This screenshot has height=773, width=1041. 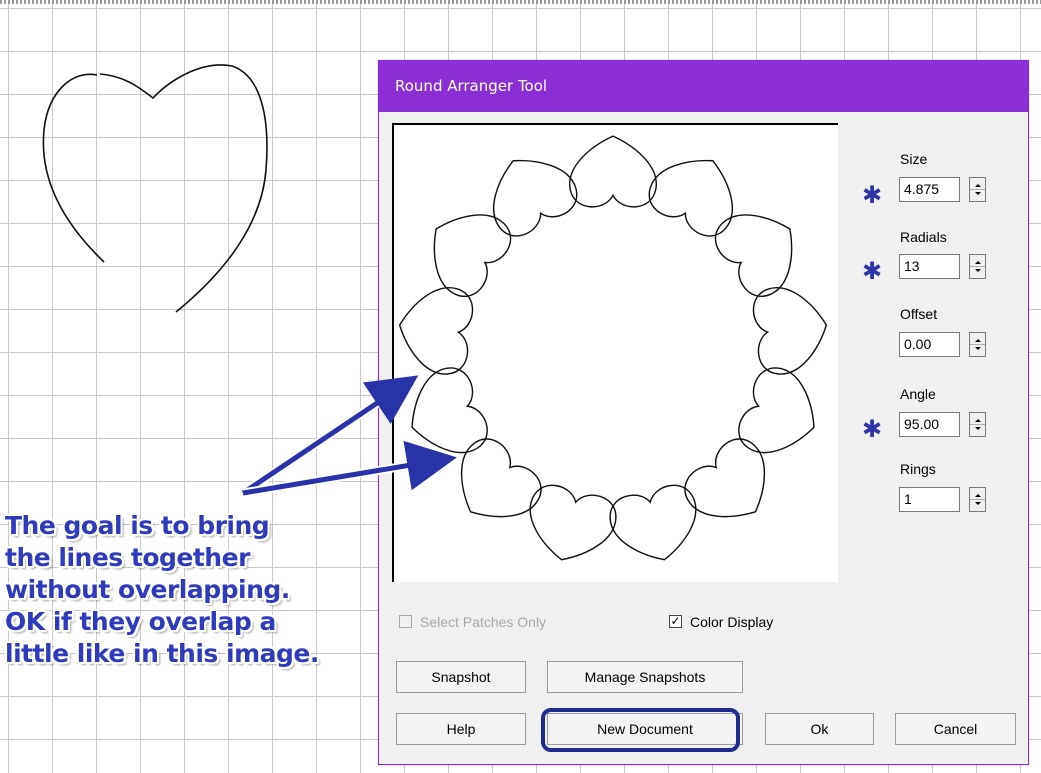 What do you see at coordinates (872, 195) in the screenshot?
I see `size-star-icon: ✱` at bounding box center [872, 195].